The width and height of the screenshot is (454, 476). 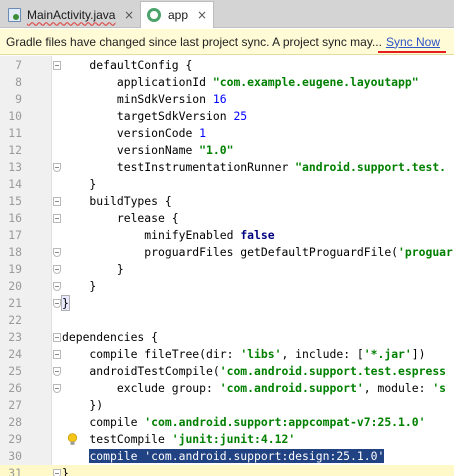 What do you see at coordinates (227, 218) in the screenshot?
I see `code-line: 16 release {` at bounding box center [227, 218].